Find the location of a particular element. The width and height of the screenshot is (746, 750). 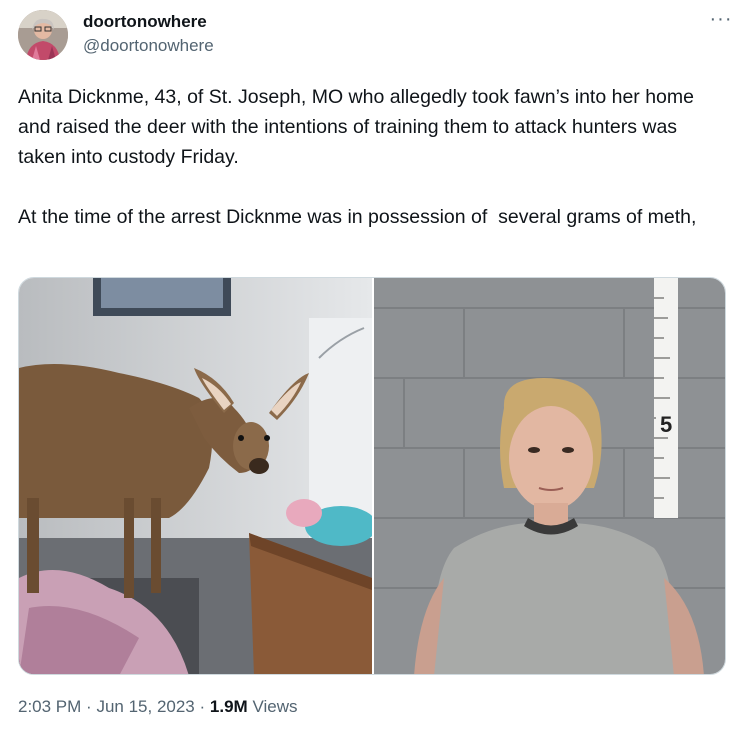

tweet-time: 2:03 PM is located at coordinates (50, 706).